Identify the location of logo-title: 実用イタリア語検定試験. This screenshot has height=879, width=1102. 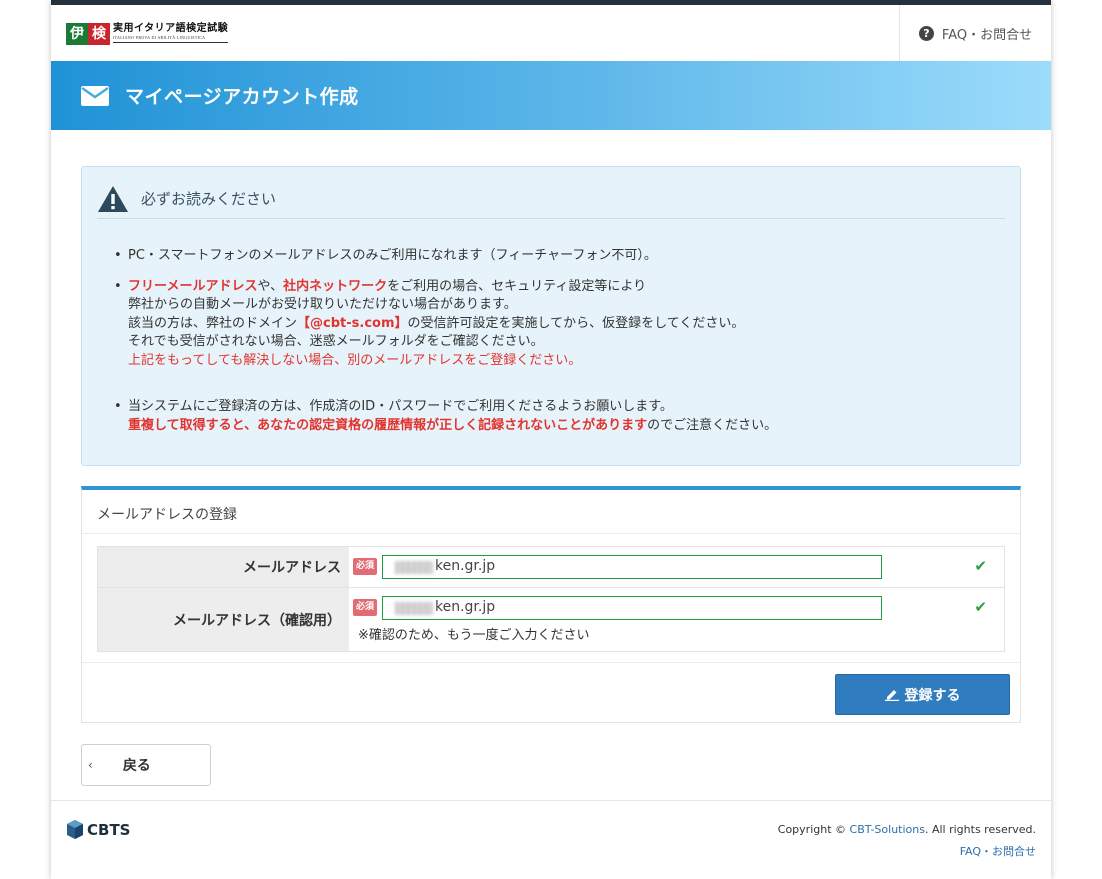
(171, 28).